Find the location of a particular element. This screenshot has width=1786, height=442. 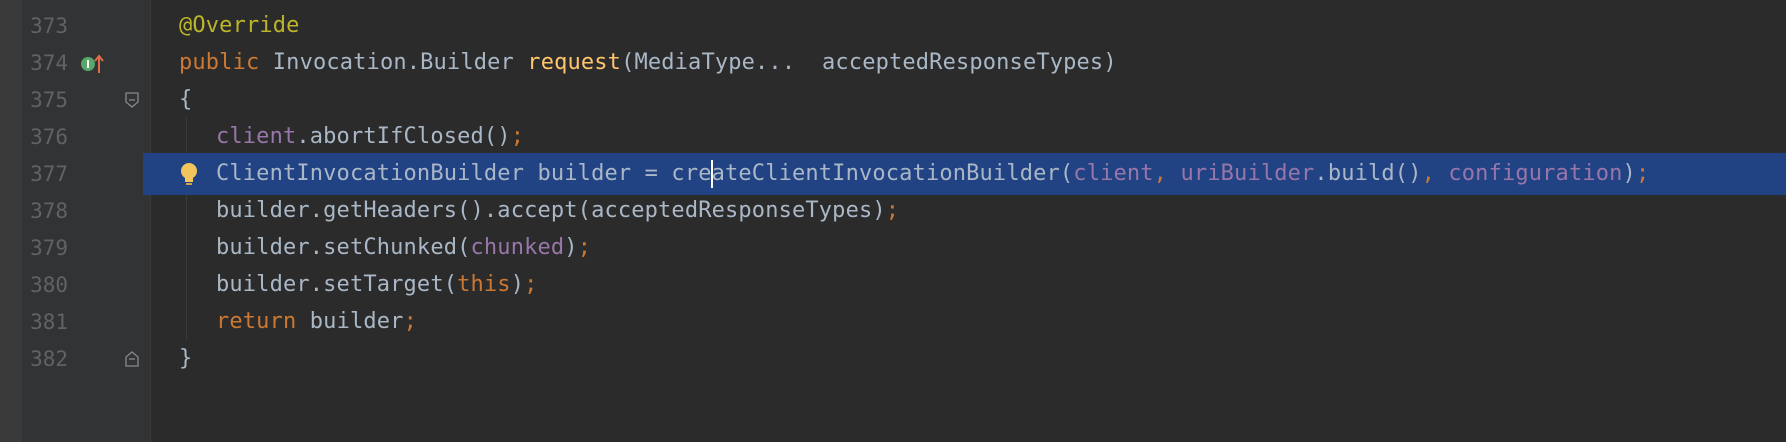

code-token-keyword: this is located at coordinates (484, 284).